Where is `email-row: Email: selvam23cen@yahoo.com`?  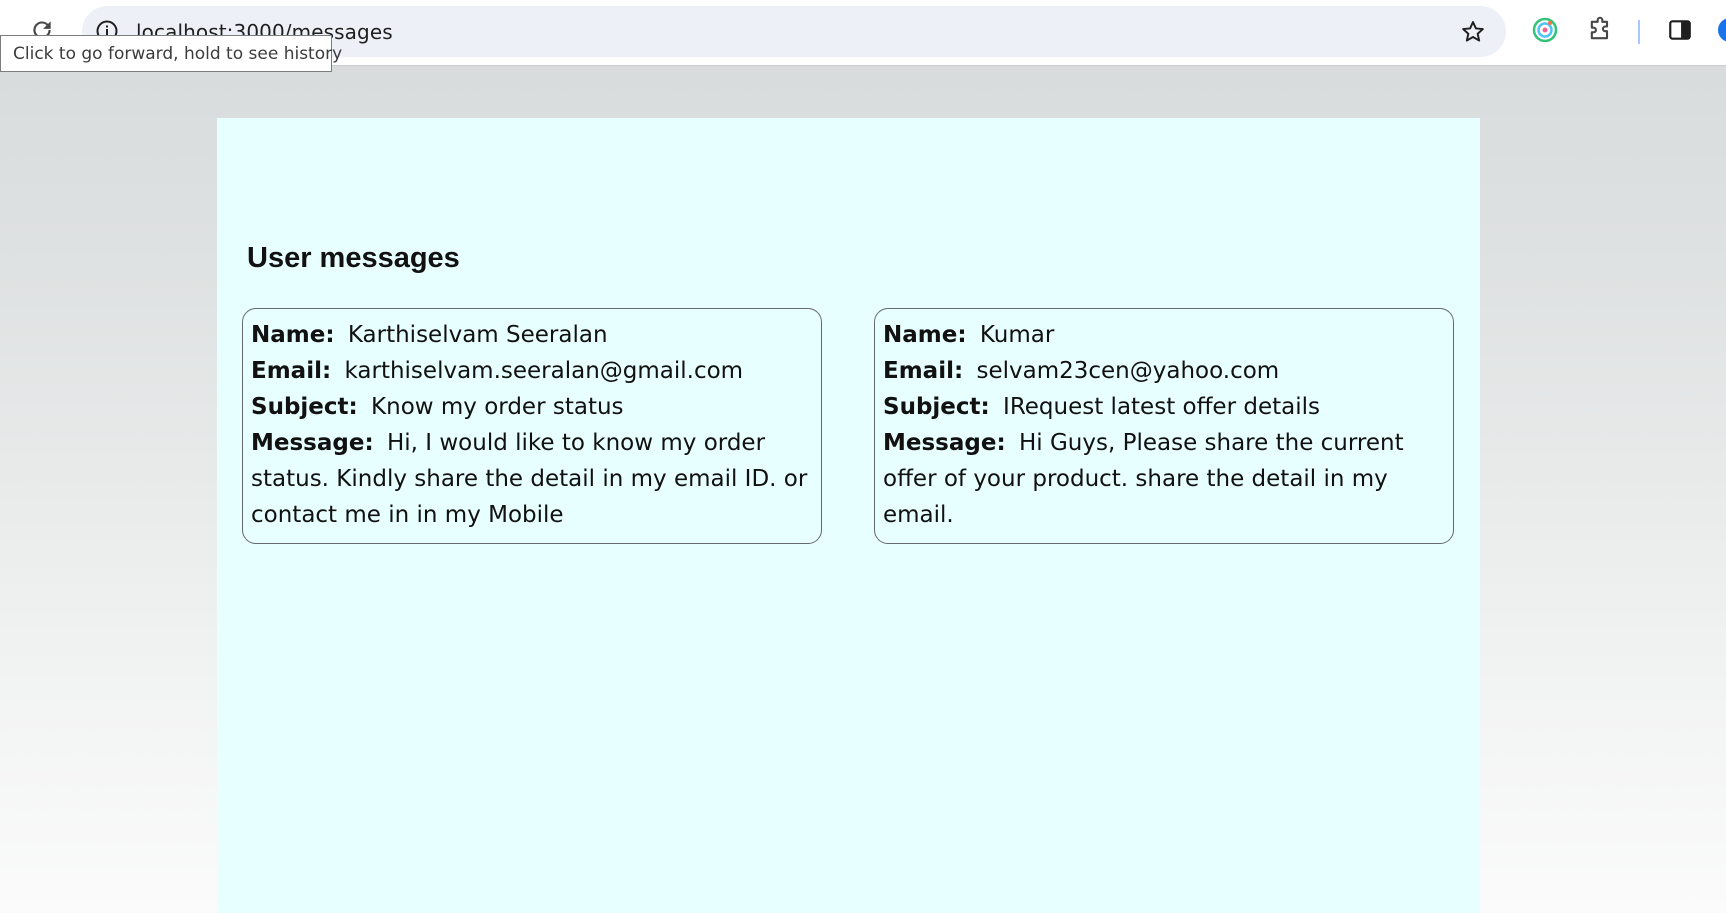
email-row: Email: selvam23cen@yahoo.com is located at coordinates (1164, 371).